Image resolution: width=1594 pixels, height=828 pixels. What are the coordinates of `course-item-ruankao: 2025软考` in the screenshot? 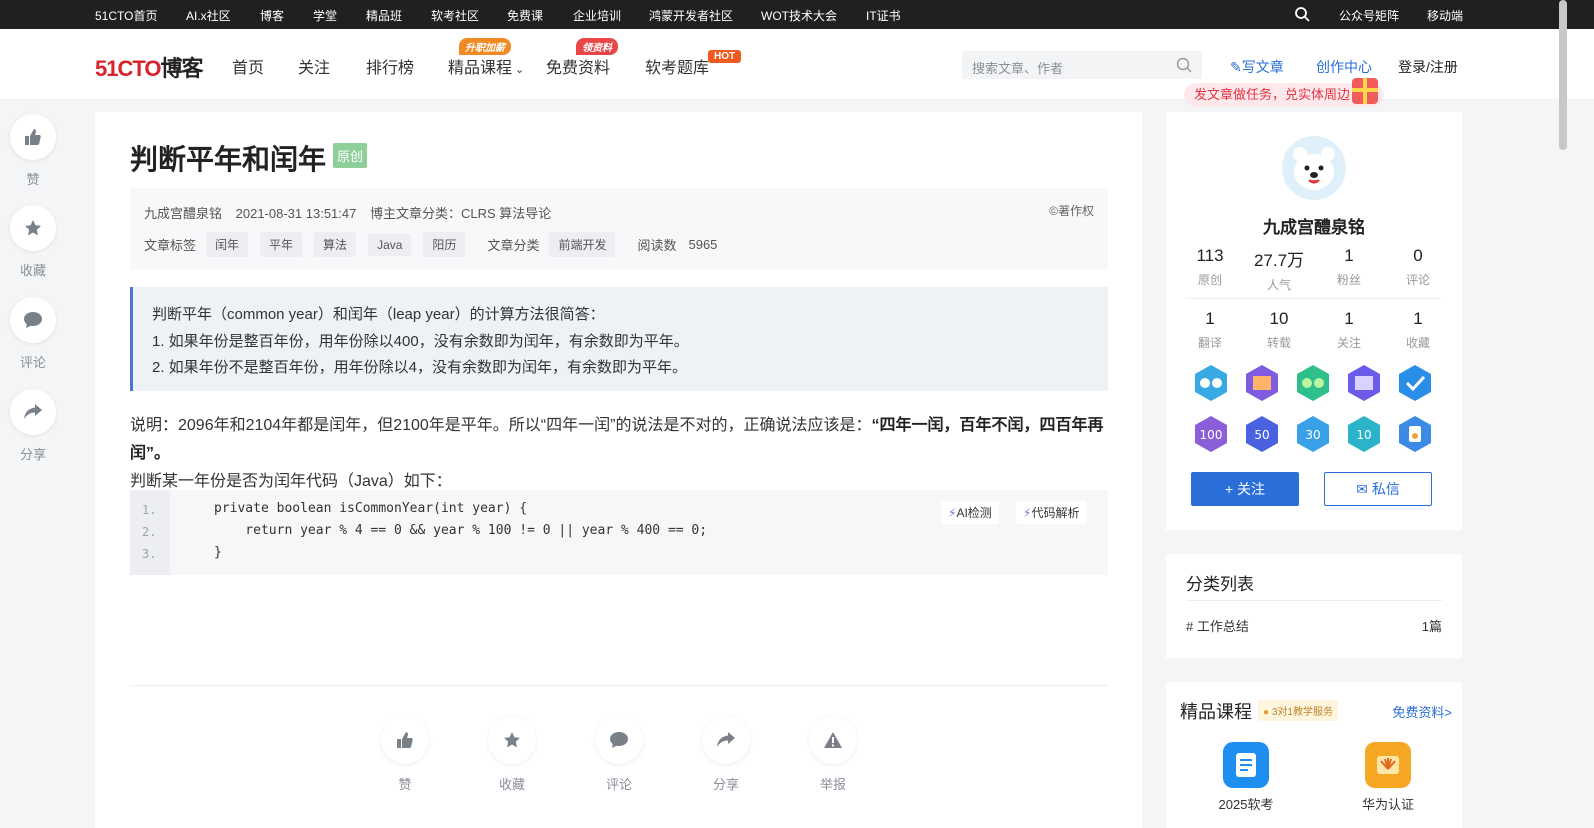 It's located at (1246, 777).